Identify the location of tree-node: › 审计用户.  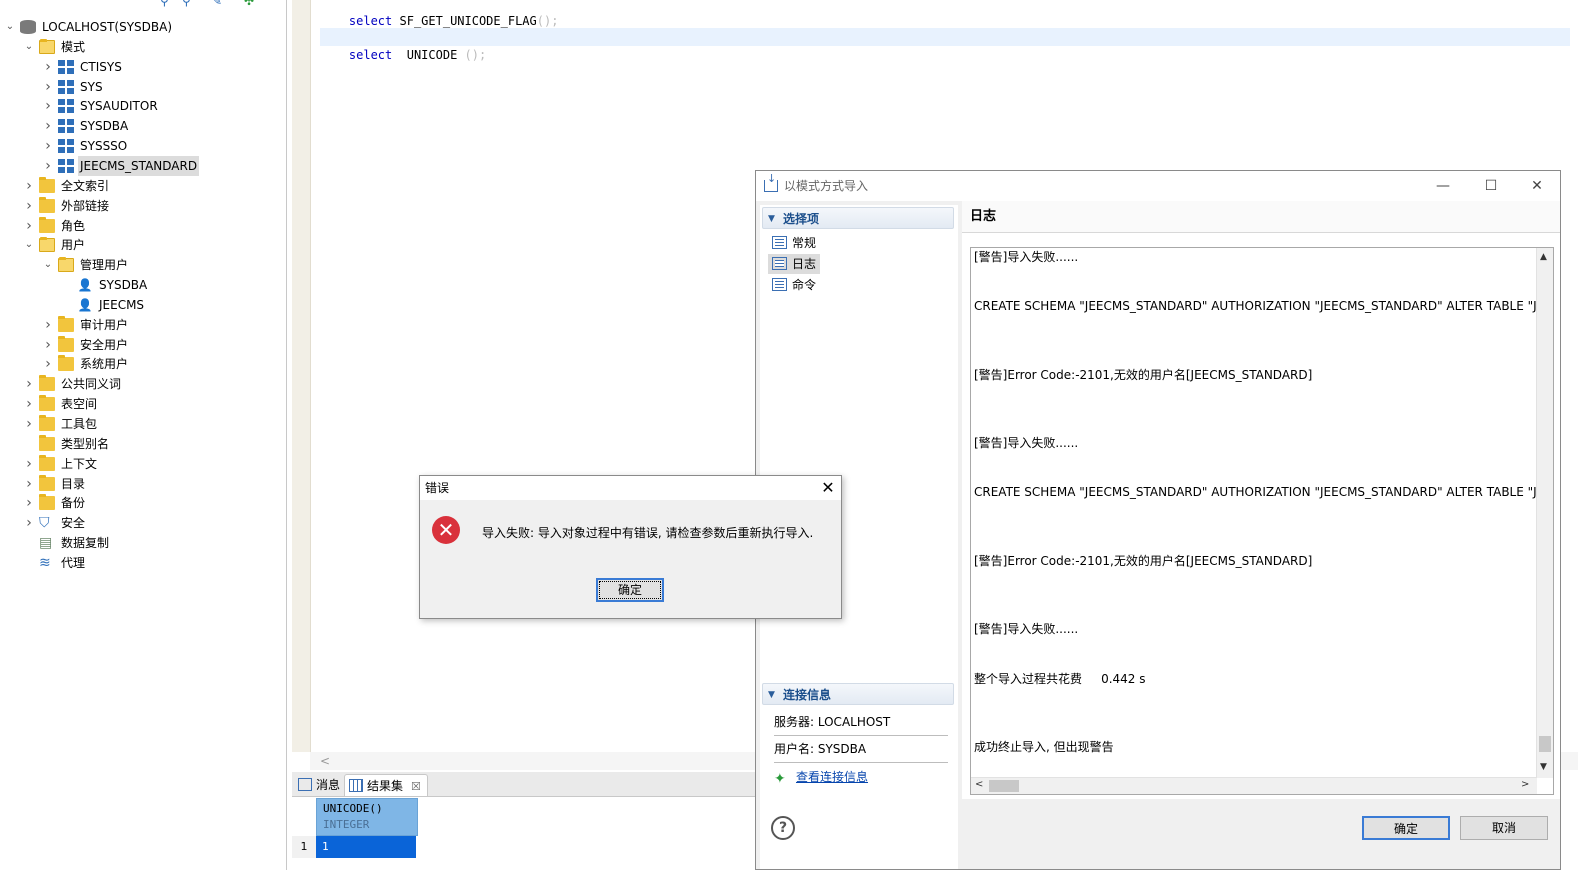
(163, 325).